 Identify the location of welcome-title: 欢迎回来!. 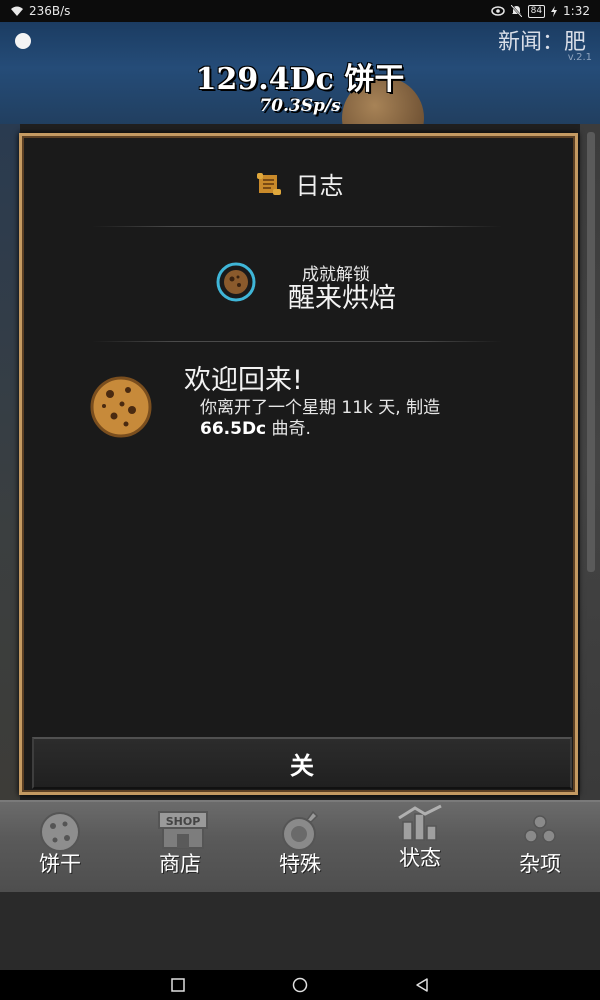
(243, 380).